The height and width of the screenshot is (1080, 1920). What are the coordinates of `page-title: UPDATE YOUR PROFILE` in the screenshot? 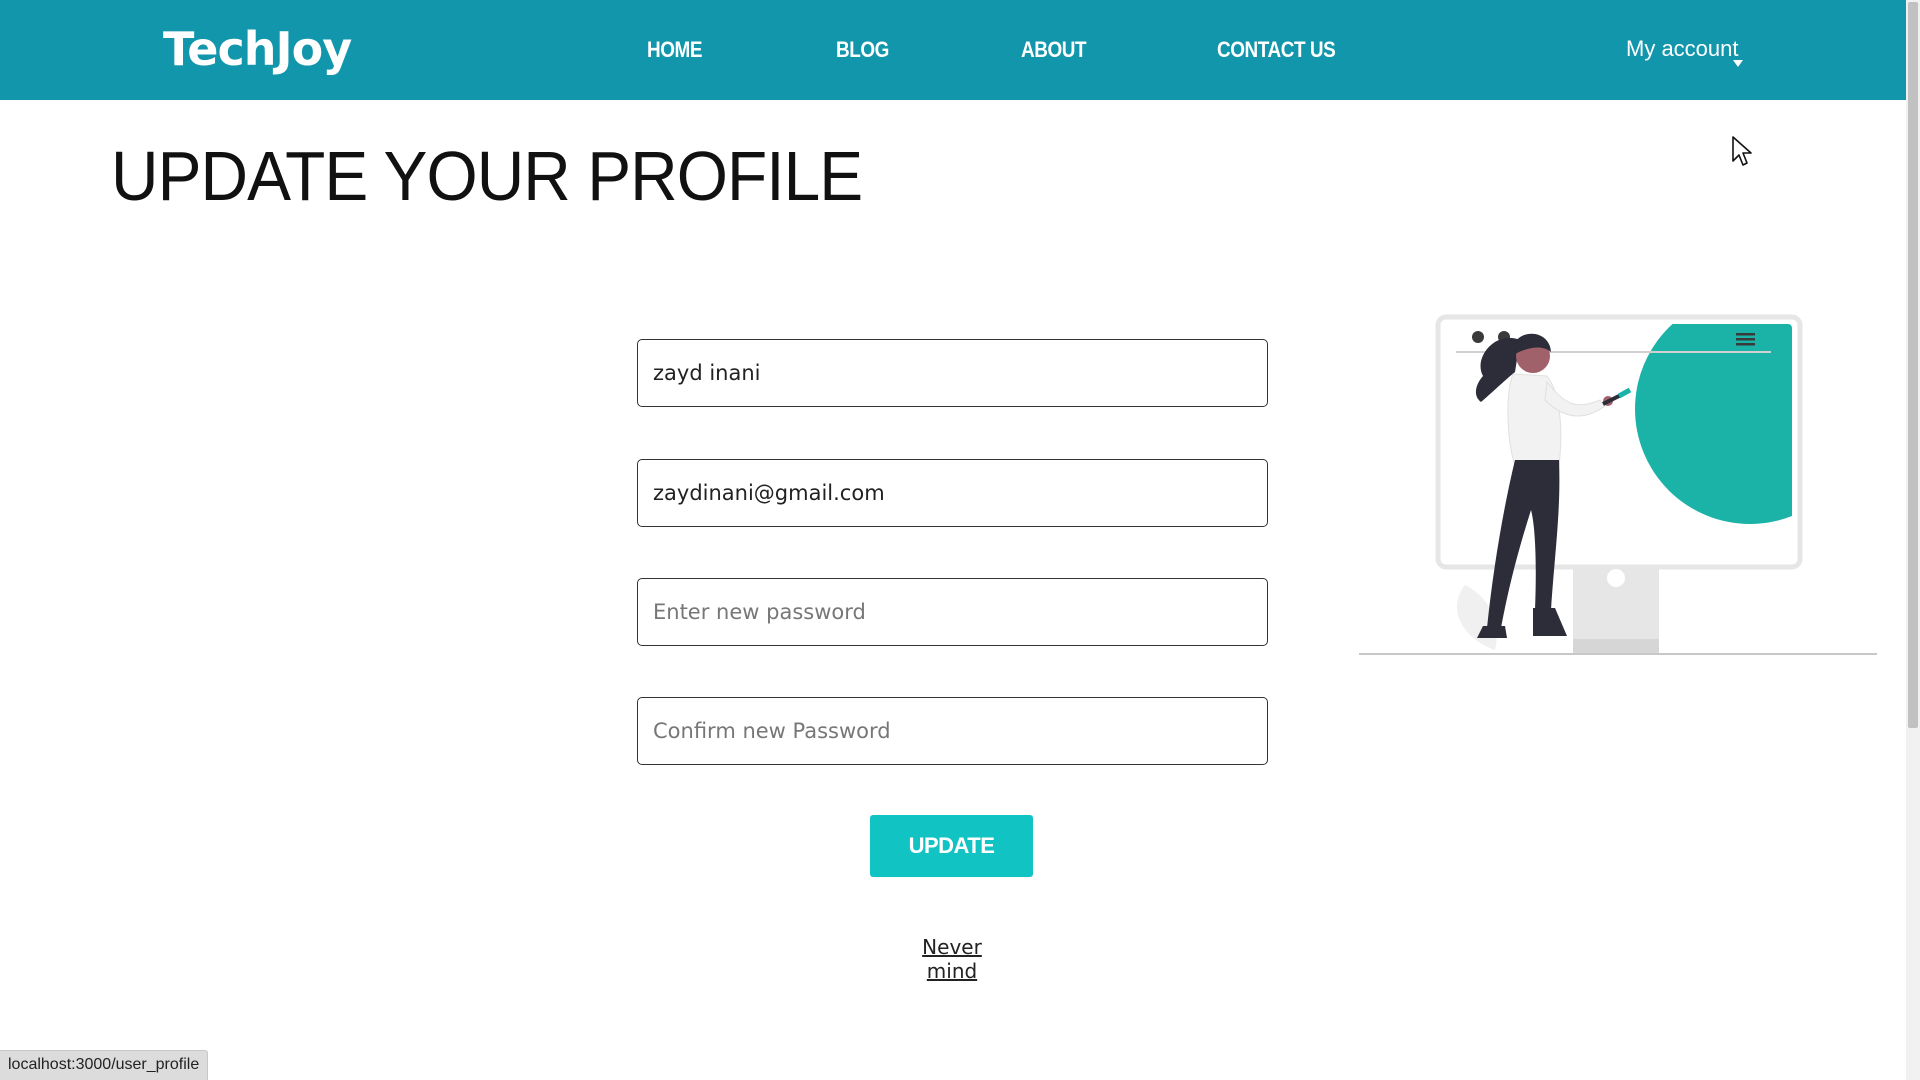 It's located at (487, 176).